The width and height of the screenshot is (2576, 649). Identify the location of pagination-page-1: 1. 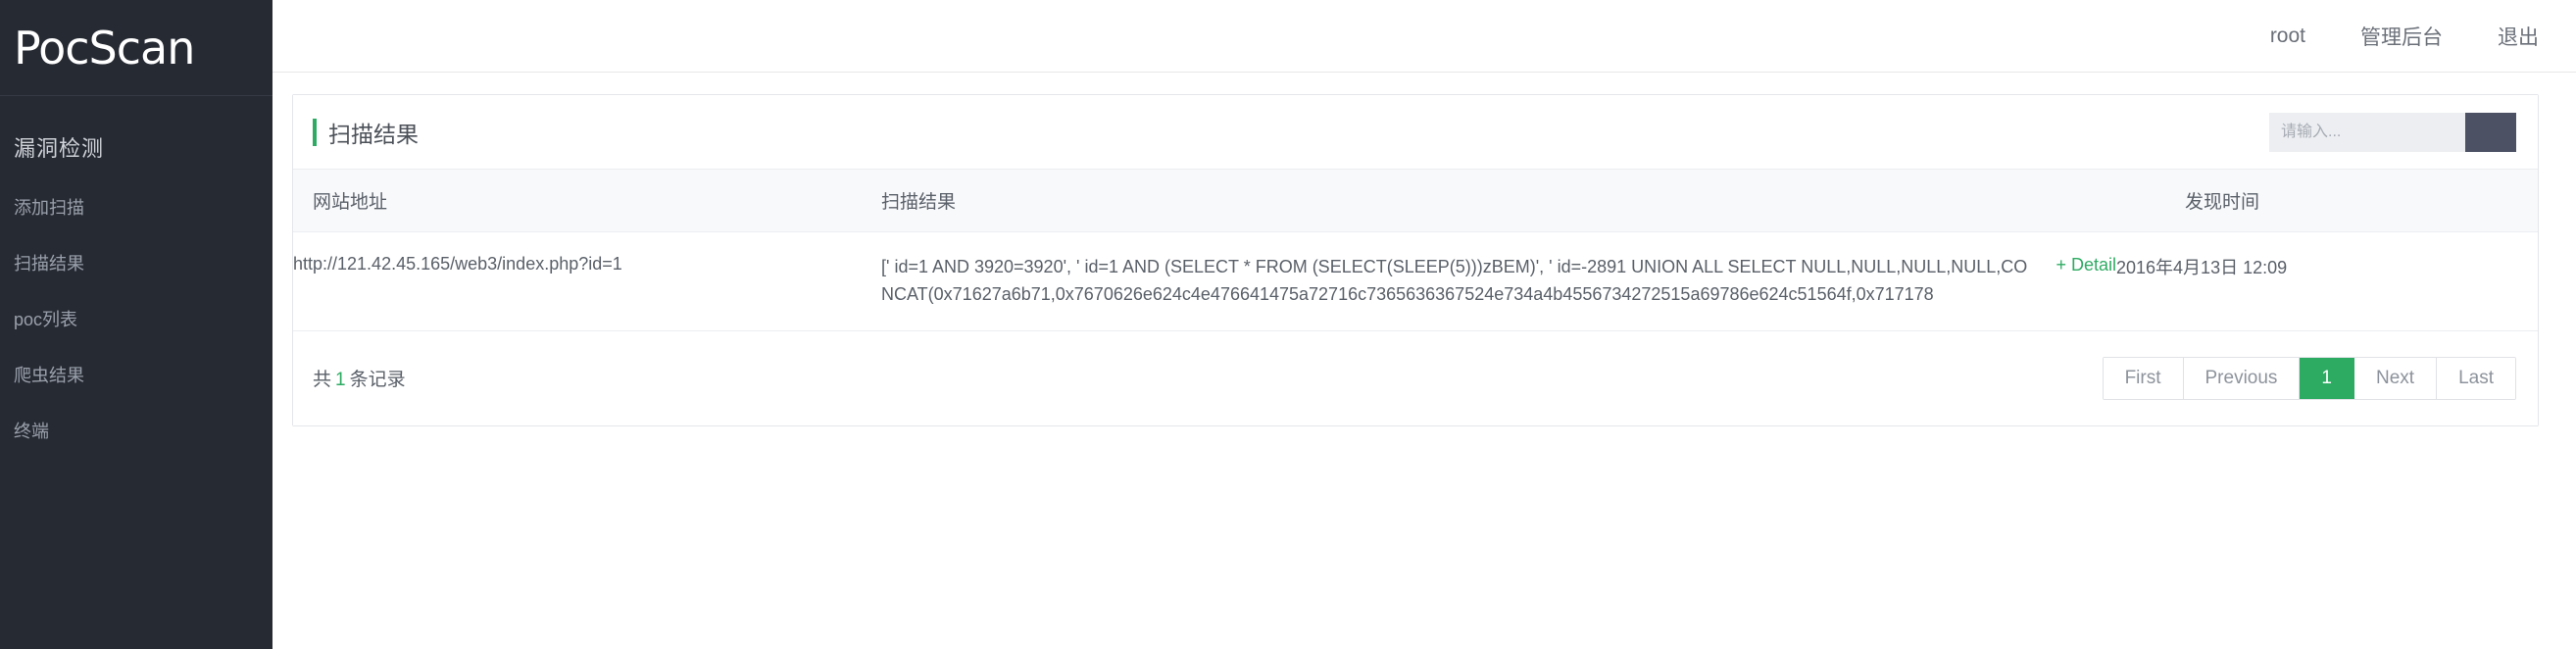
(2327, 378).